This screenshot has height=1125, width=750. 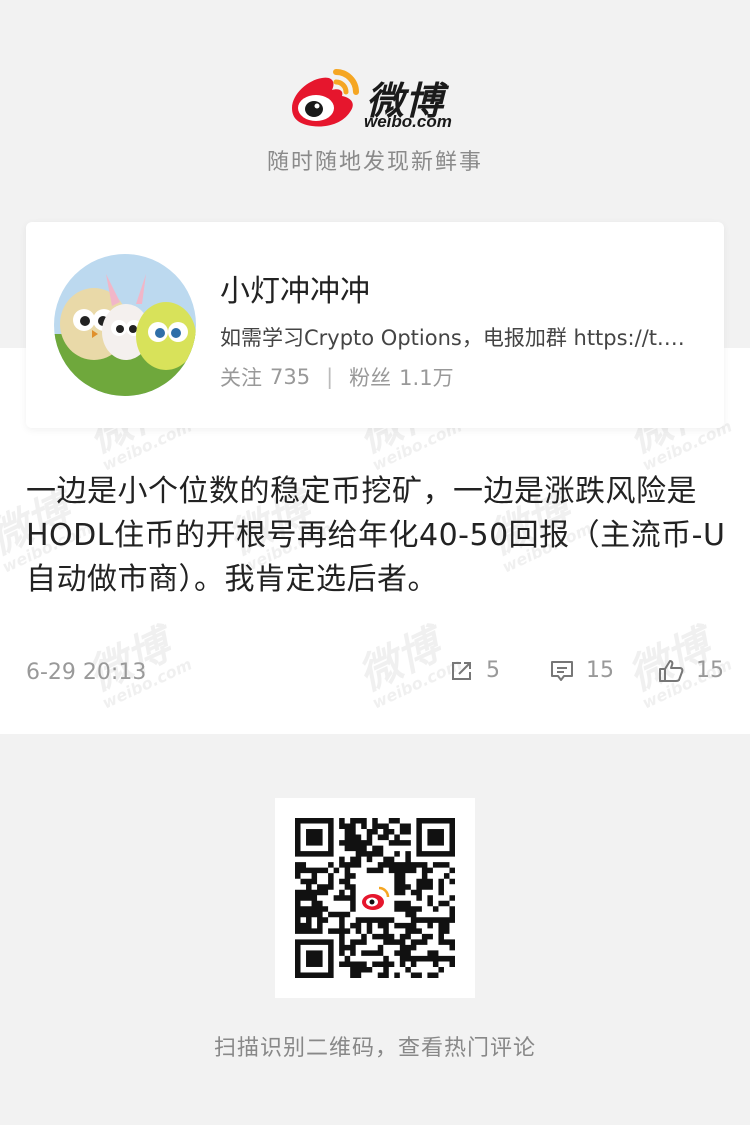 I want to click on comment-button: 15, so click(x=582, y=670).